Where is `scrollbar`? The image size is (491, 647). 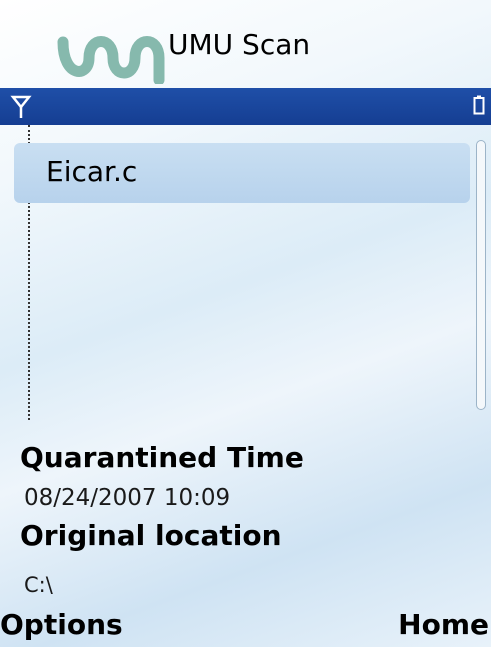 scrollbar is located at coordinates (481, 275).